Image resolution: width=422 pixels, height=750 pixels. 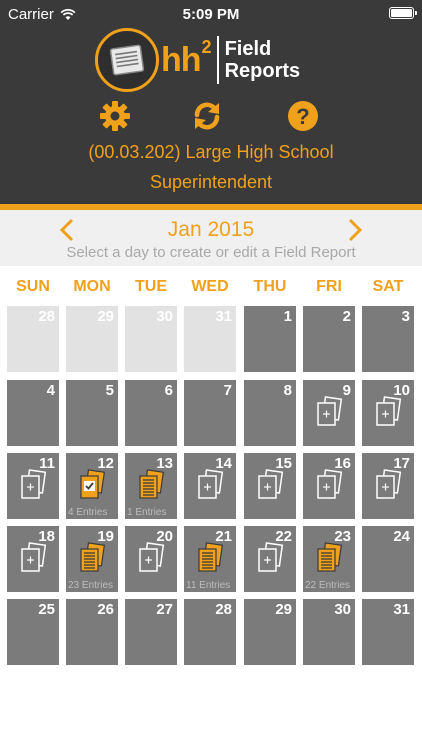 What do you see at coordinates (223, 463) in the screenshot?
I see `day-number: 14` at bounding box center [223, 463].